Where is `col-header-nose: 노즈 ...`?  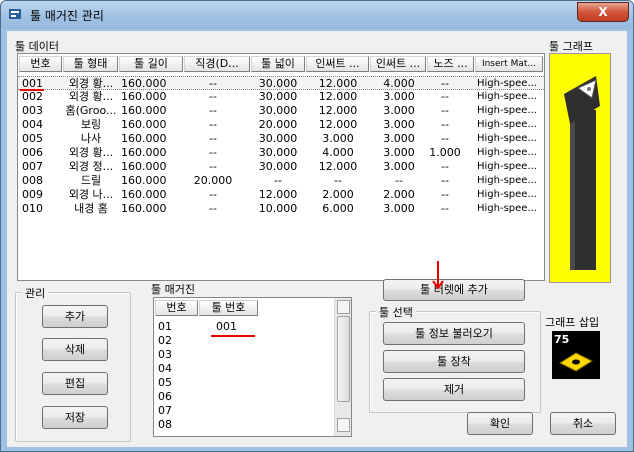 col-header-nose: 노즈 ... is located at coordinates (450, 64).